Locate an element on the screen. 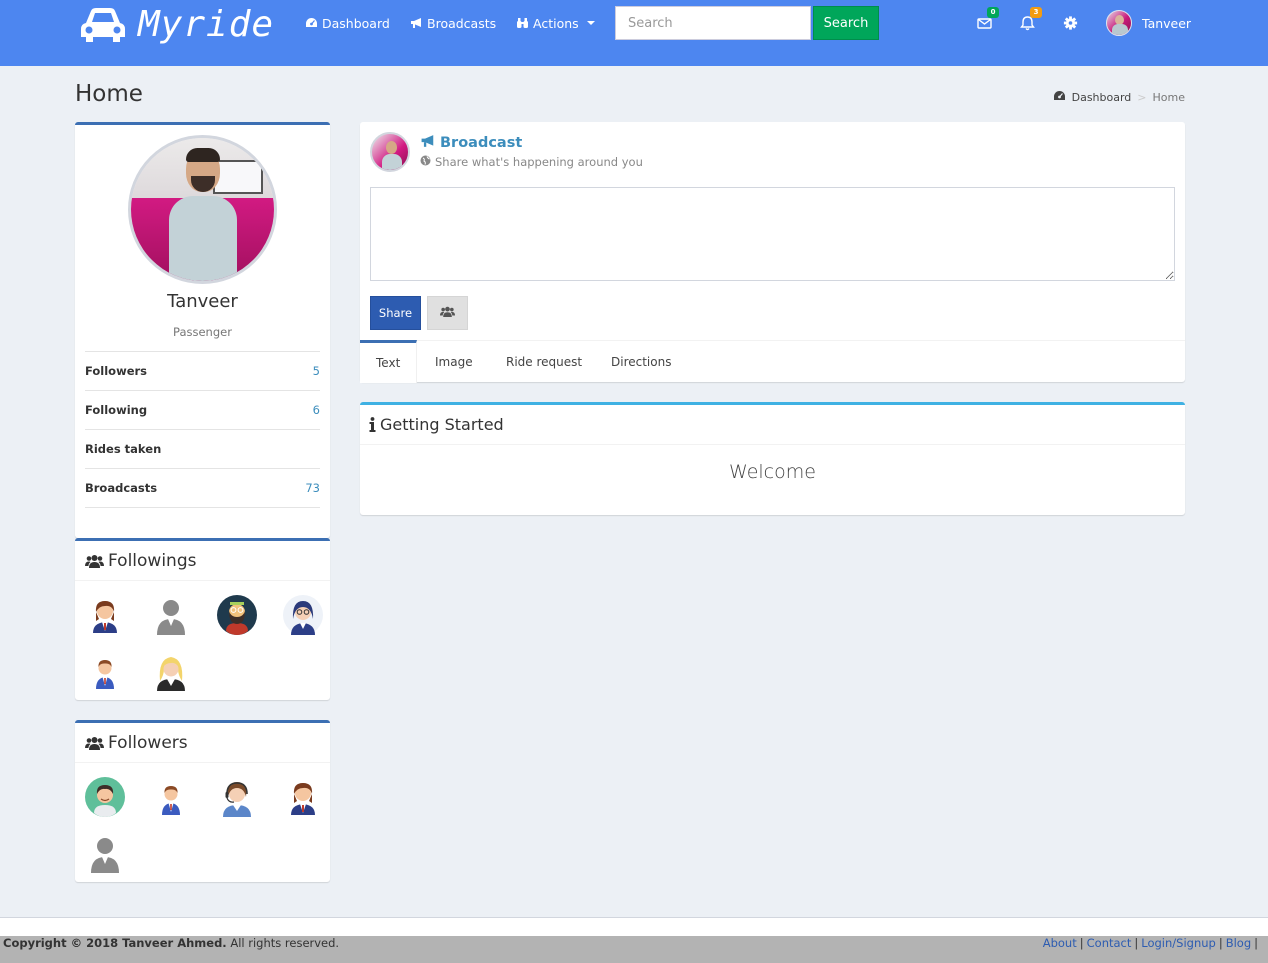 The image size is (1268, 963). stat-label: Following is located at coordinates (116, 410).